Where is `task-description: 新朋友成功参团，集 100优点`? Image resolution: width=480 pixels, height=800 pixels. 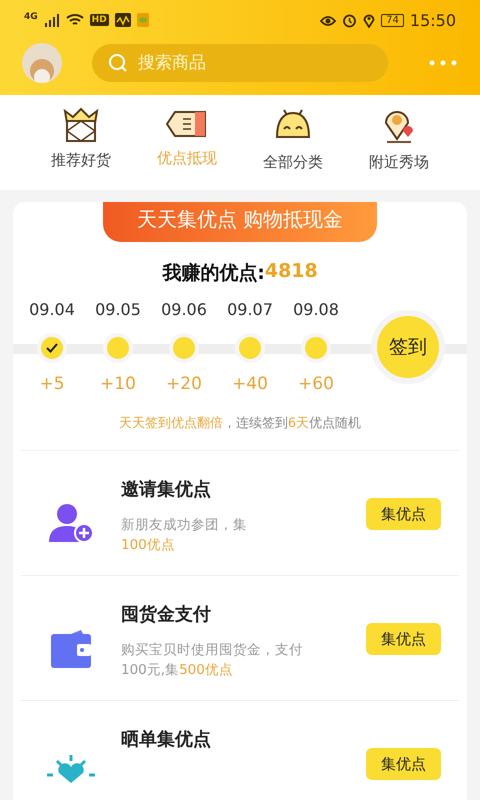 task-description: 新朋友成功参团，集 100优点 is located at coordinates (184, 535).